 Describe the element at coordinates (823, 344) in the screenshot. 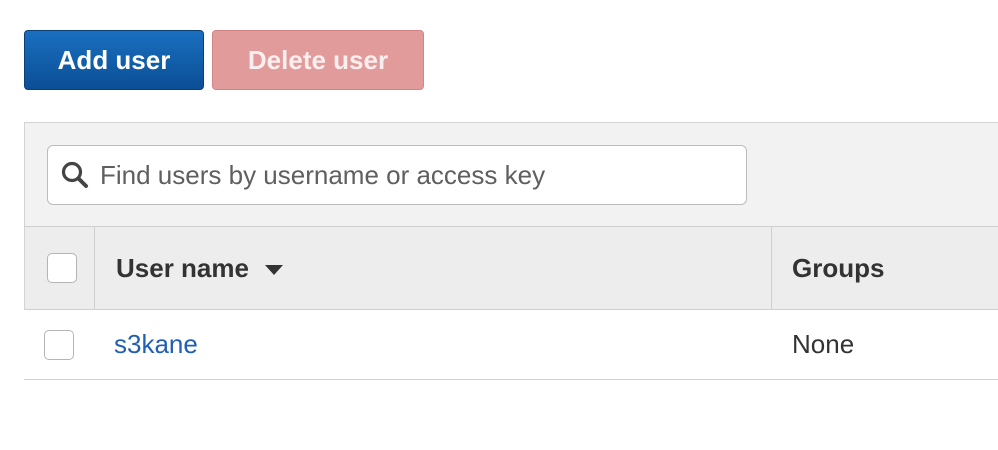

I see `groups-cell: None` at that location.